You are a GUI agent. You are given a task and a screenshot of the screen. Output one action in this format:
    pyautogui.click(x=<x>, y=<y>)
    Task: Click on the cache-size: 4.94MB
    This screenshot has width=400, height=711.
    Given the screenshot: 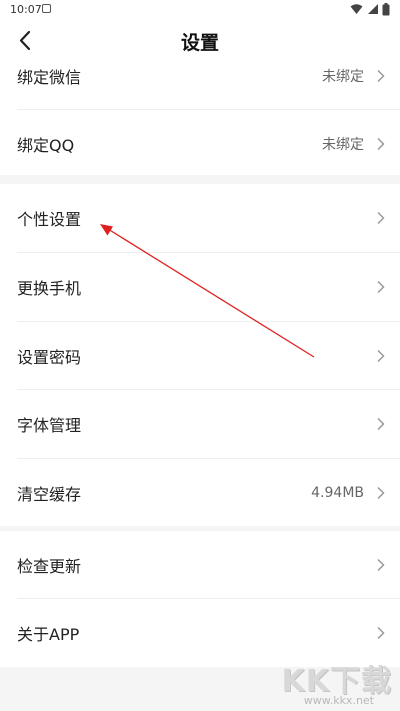 What is the action you would take?
    pyautogui.click(x=337, y=493)
    